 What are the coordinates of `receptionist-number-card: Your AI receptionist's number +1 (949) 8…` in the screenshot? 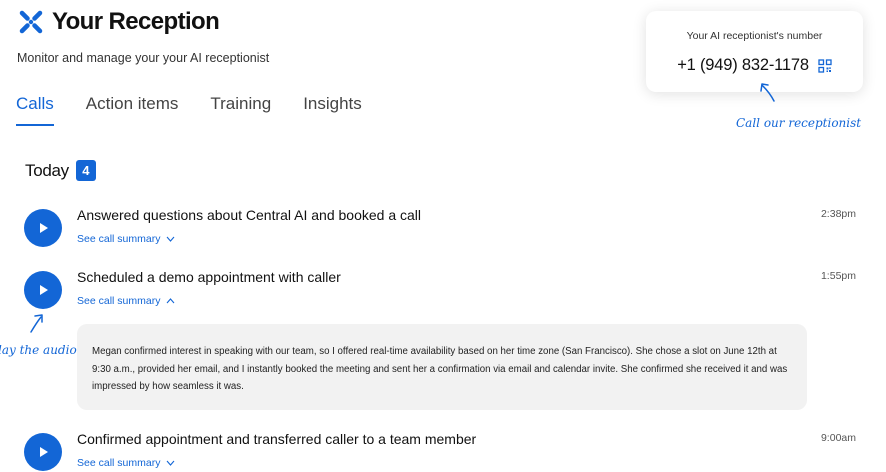 It's located at (754, 51).